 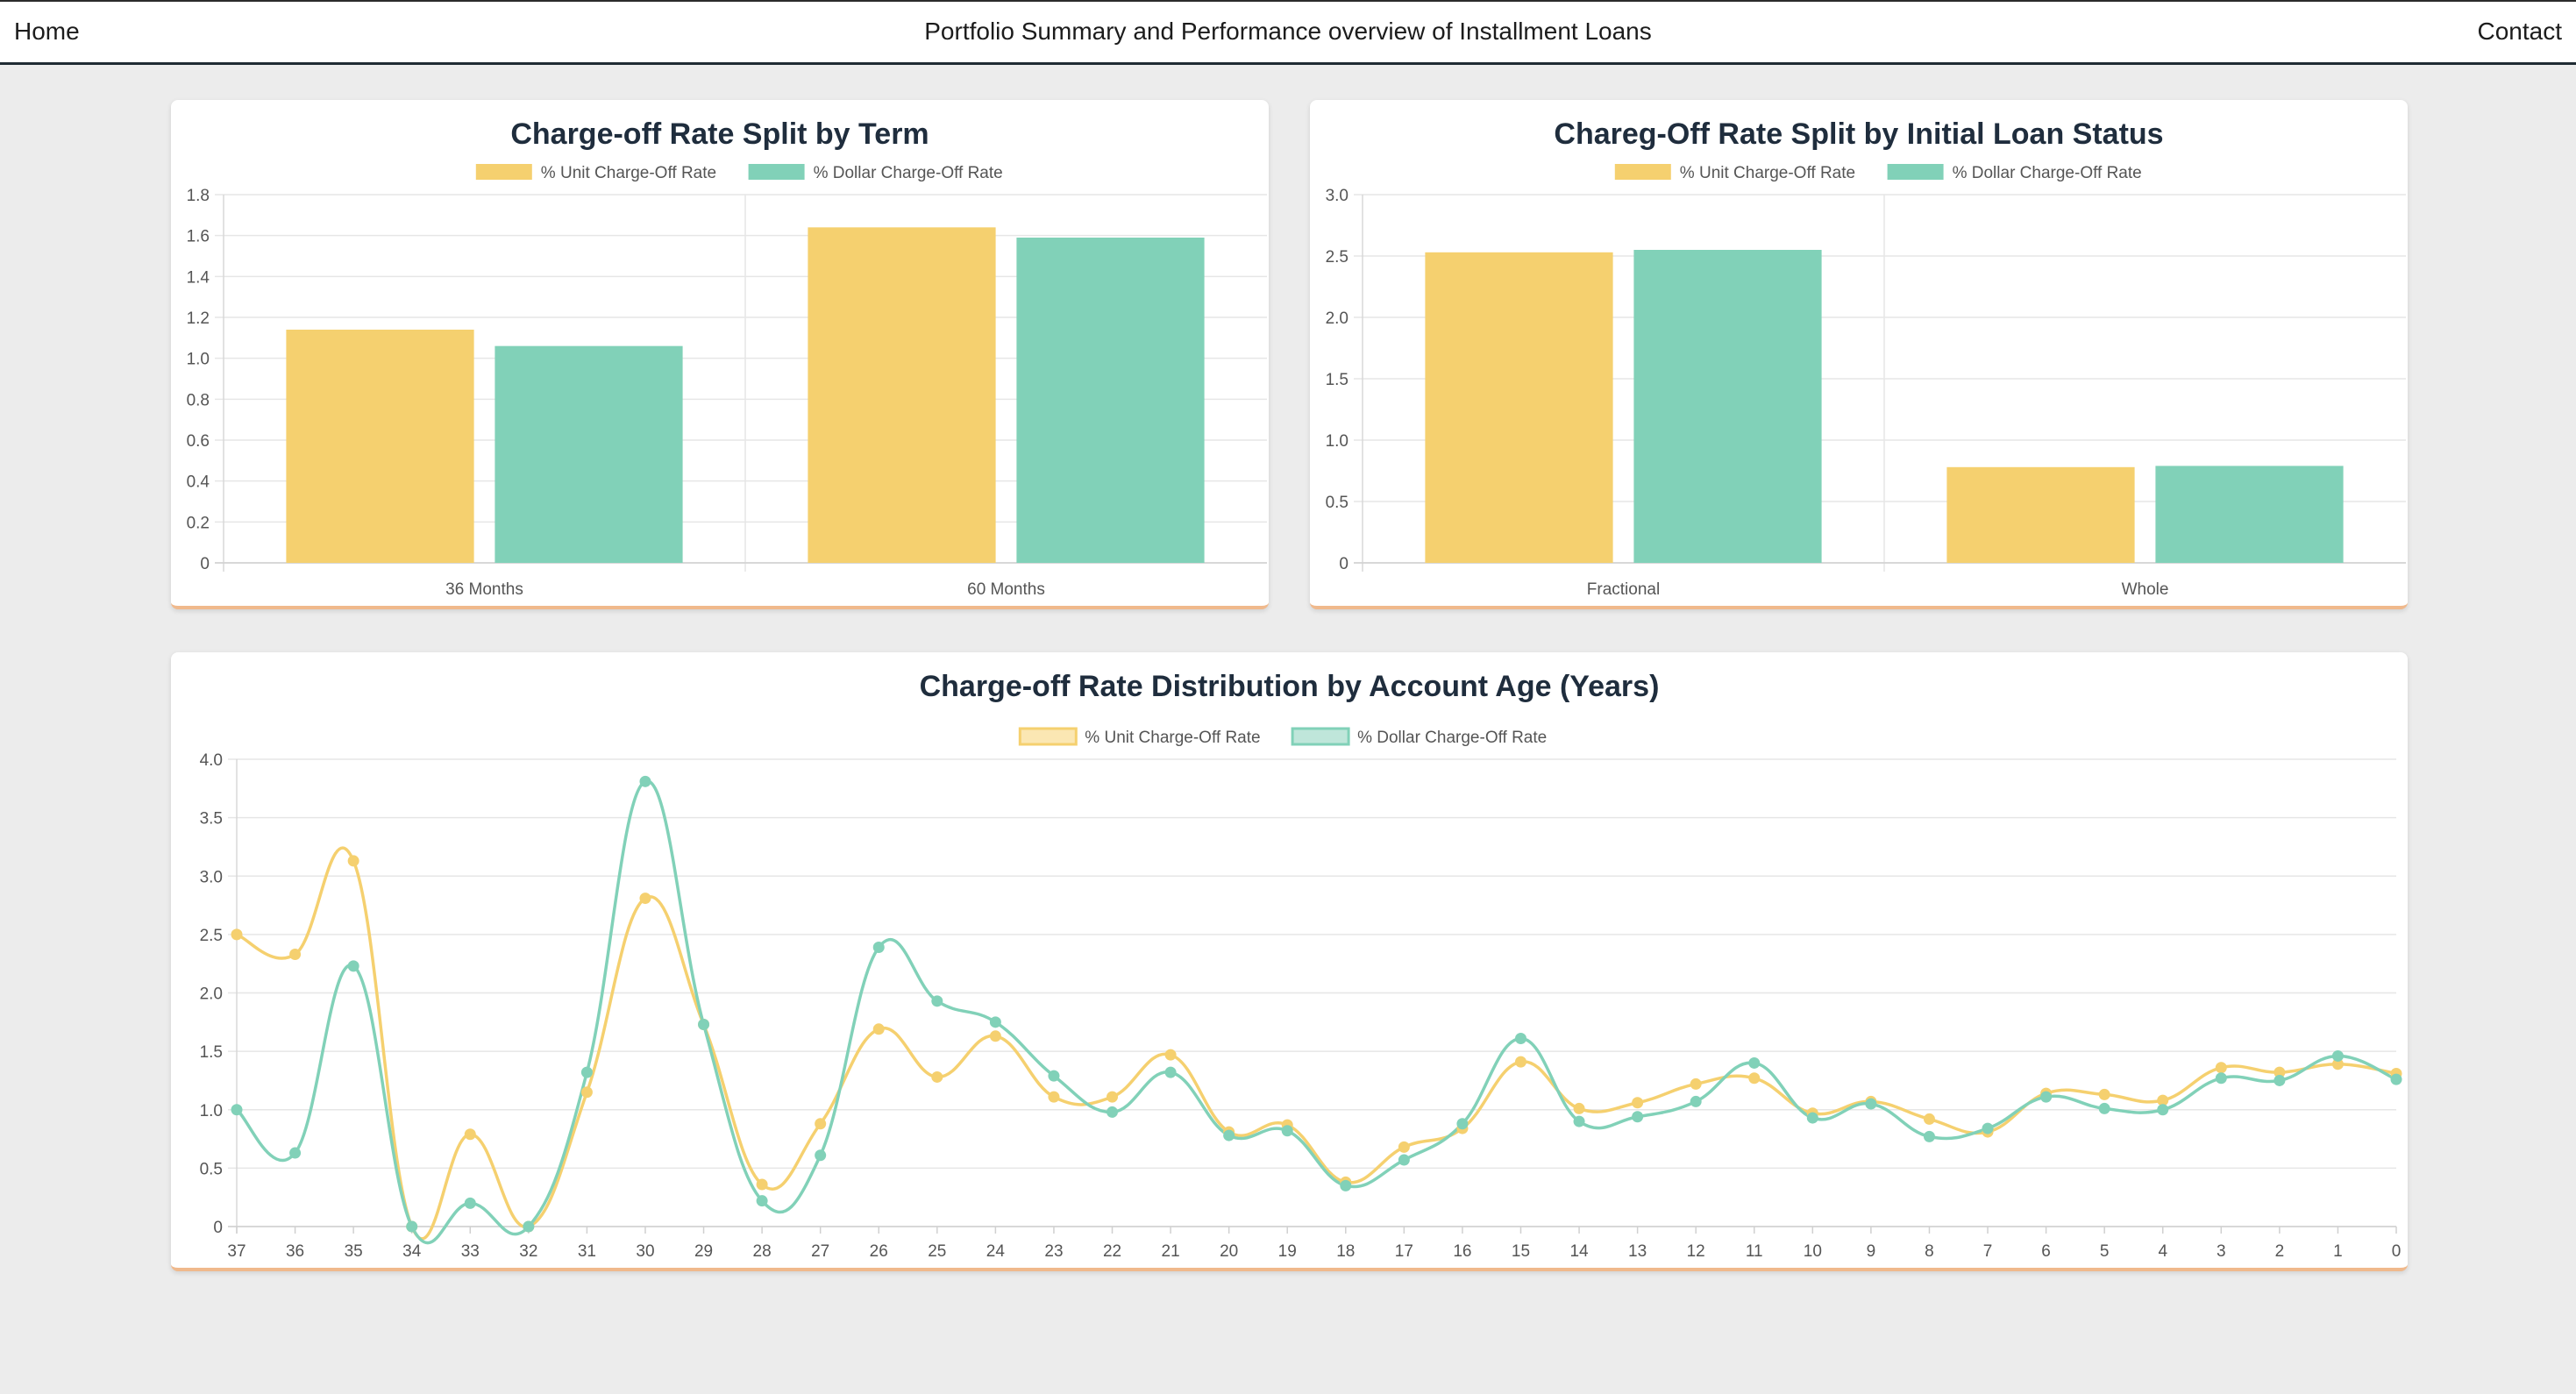 I want to click on y-tick-label: 1.8, so click(x=198, y=196).